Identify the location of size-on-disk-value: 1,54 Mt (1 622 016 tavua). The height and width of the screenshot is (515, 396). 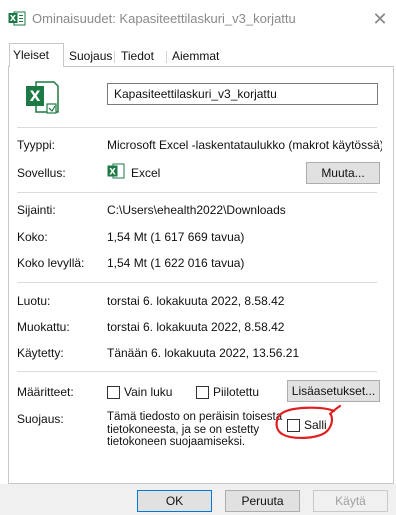
(176, 263).